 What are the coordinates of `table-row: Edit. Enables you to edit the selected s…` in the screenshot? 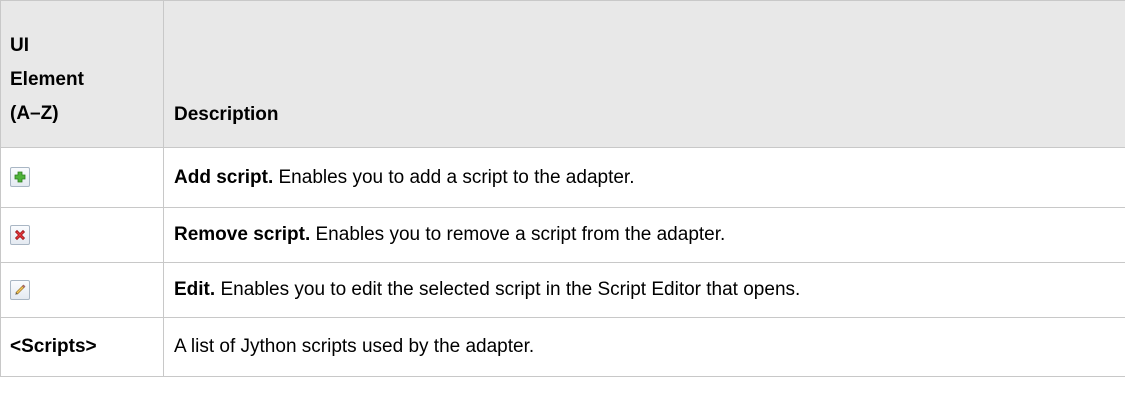 It's located at (562, 290).